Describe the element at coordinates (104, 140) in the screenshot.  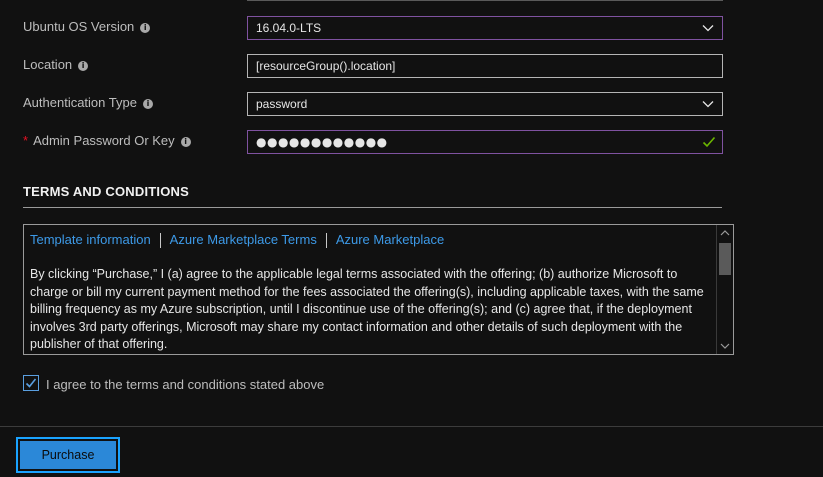
I see `admin-password-label-text: Admin Password Or Key` at that location.